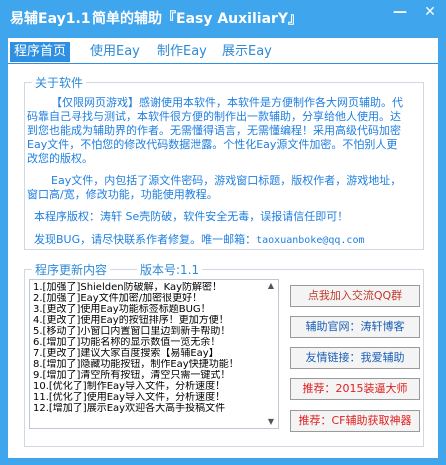 This screenshot has height=465, width=446. Describe the element at coordinates (247, 52) in the screenshot. I see `tab-show-eay: 展示Eay` at that location.